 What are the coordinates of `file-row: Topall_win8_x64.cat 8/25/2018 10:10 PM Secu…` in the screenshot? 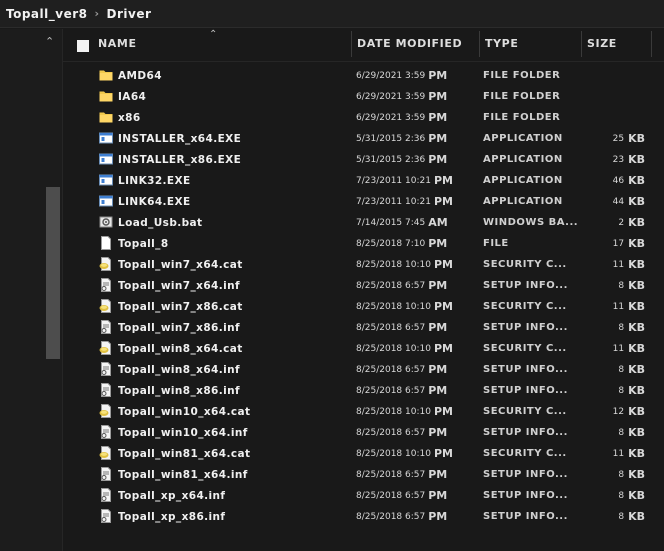 It's located at (363, 348).